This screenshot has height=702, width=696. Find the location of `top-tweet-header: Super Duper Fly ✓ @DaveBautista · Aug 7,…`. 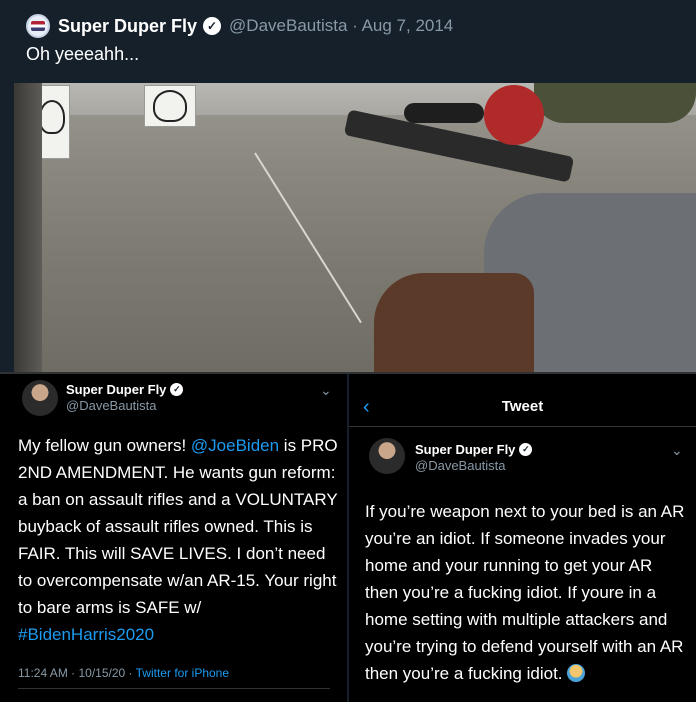

top-tweet-header: Super Duper Fly ✓ @DaveBautista · Aug 7,… is located at coordinates (239, 26).